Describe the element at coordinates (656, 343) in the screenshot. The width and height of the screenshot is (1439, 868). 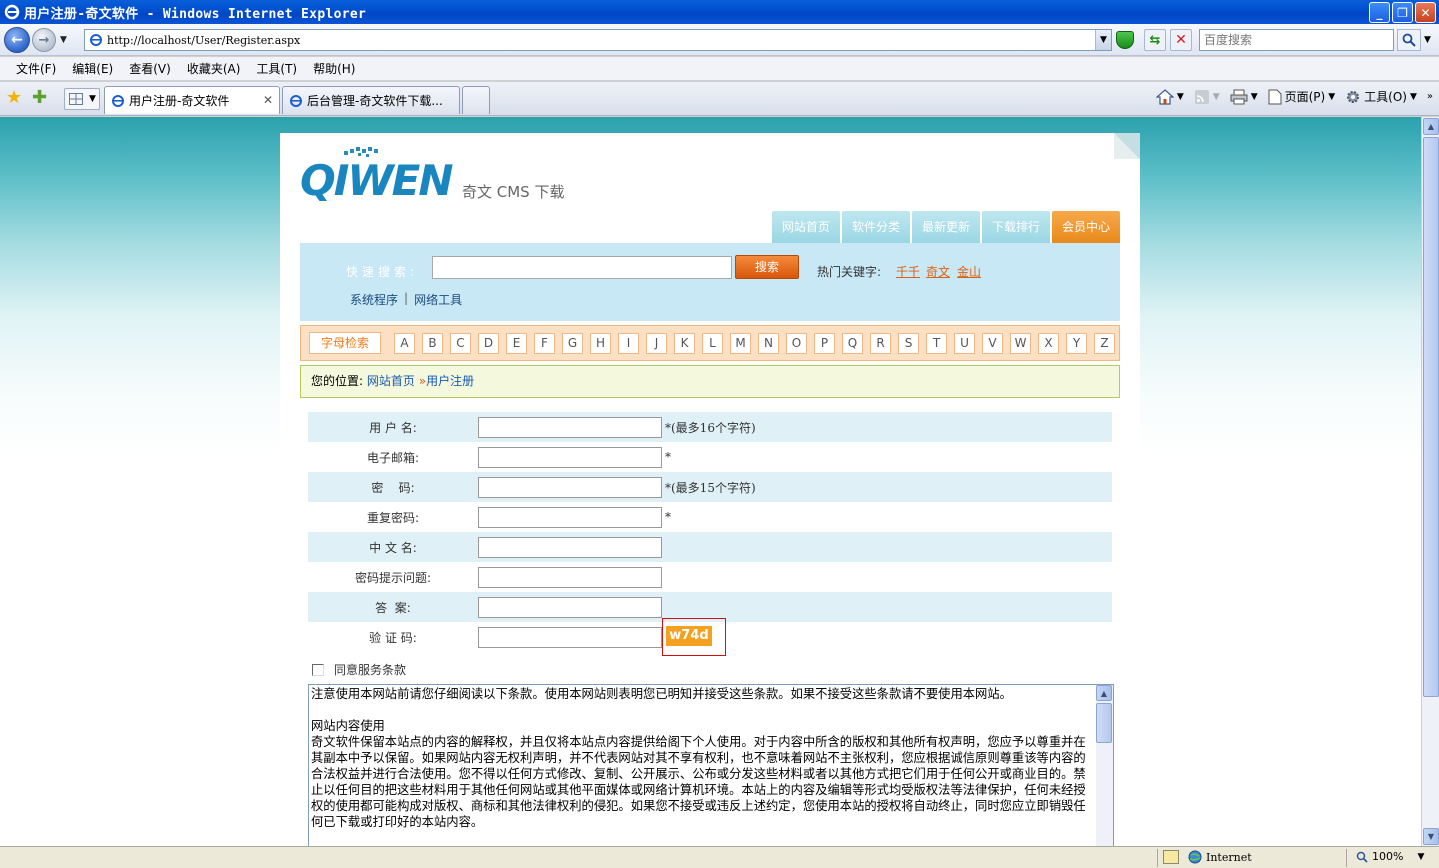
I see `alpha-letter: J` at that location.